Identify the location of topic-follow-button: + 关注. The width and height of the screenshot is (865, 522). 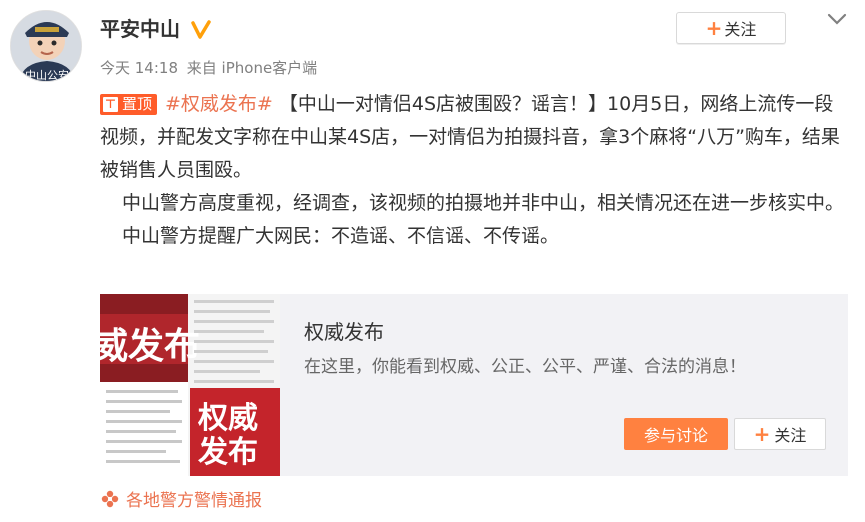
(780, 434).